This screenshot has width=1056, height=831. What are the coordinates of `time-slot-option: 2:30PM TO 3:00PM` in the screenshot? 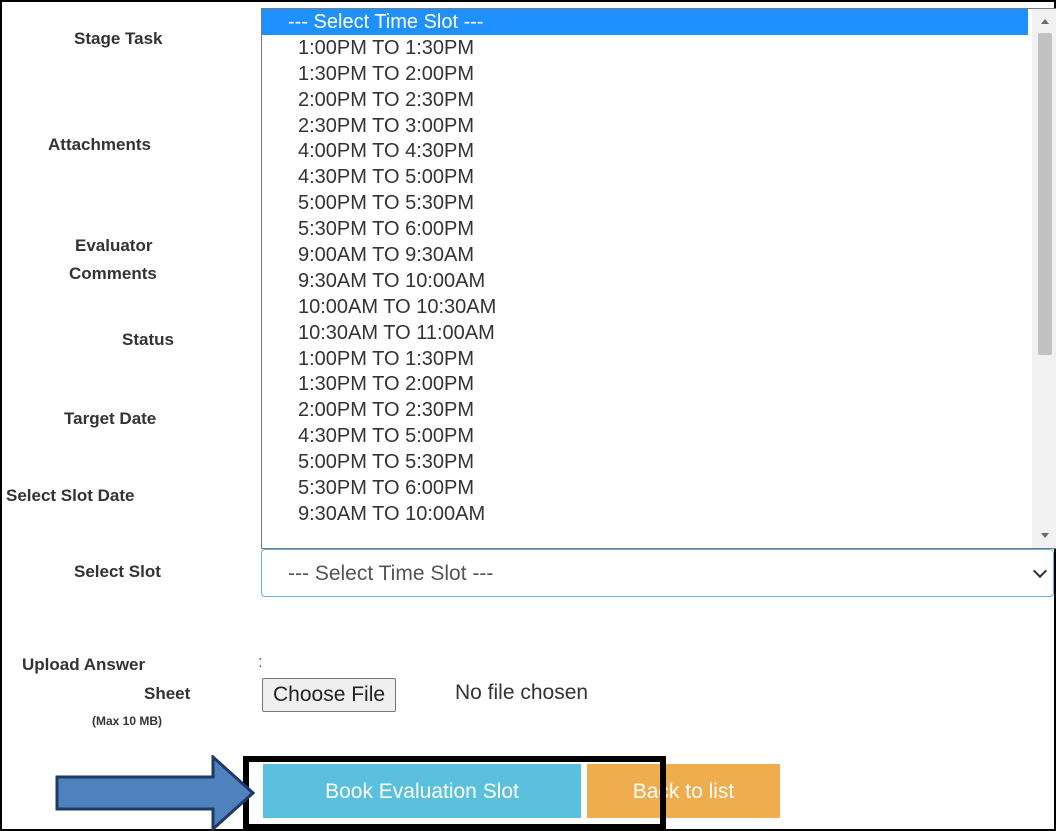 It's located at (659, 126).